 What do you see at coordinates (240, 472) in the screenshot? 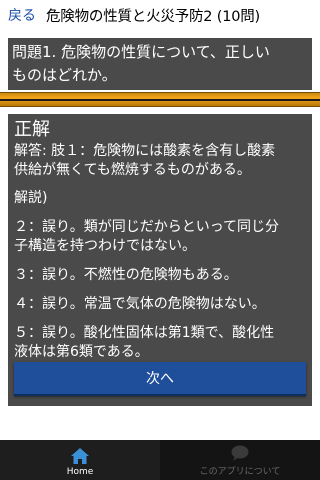
I see `nav-about-label: このアプリについて` at bounding box center [240, 472].